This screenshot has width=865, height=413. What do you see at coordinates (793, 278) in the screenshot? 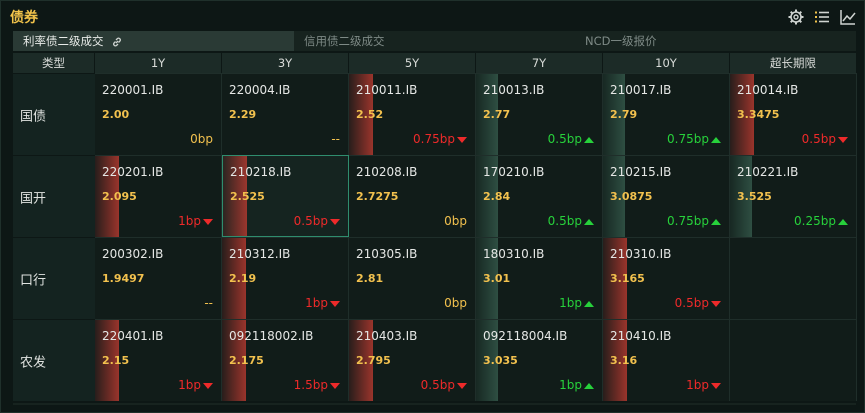
I see `bond-cell` at bounding box center [793, 278].